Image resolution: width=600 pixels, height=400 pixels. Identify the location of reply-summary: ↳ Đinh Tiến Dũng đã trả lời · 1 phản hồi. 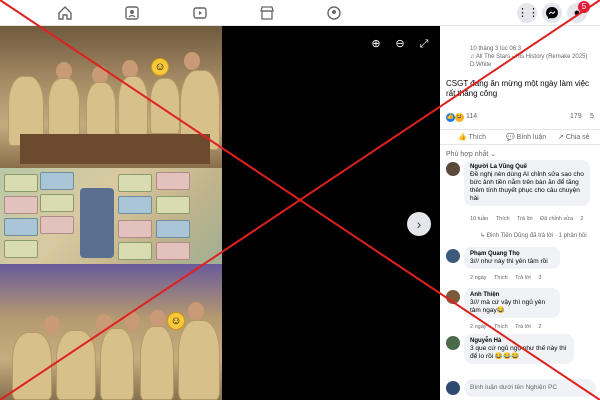
(533, 235).